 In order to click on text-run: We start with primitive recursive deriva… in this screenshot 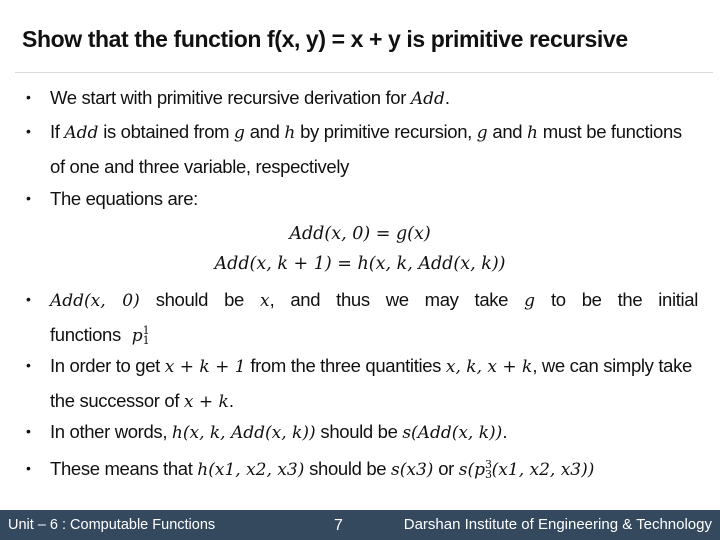, I will do `click(230, 97)`.